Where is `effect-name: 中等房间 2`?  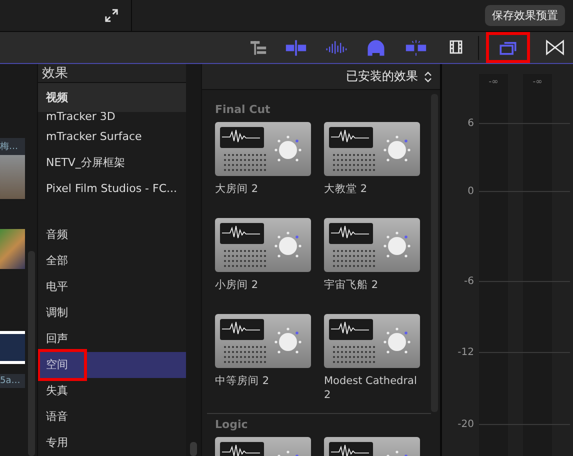
effect-name: 中等房间 2 is located at coordinates (242, 381).